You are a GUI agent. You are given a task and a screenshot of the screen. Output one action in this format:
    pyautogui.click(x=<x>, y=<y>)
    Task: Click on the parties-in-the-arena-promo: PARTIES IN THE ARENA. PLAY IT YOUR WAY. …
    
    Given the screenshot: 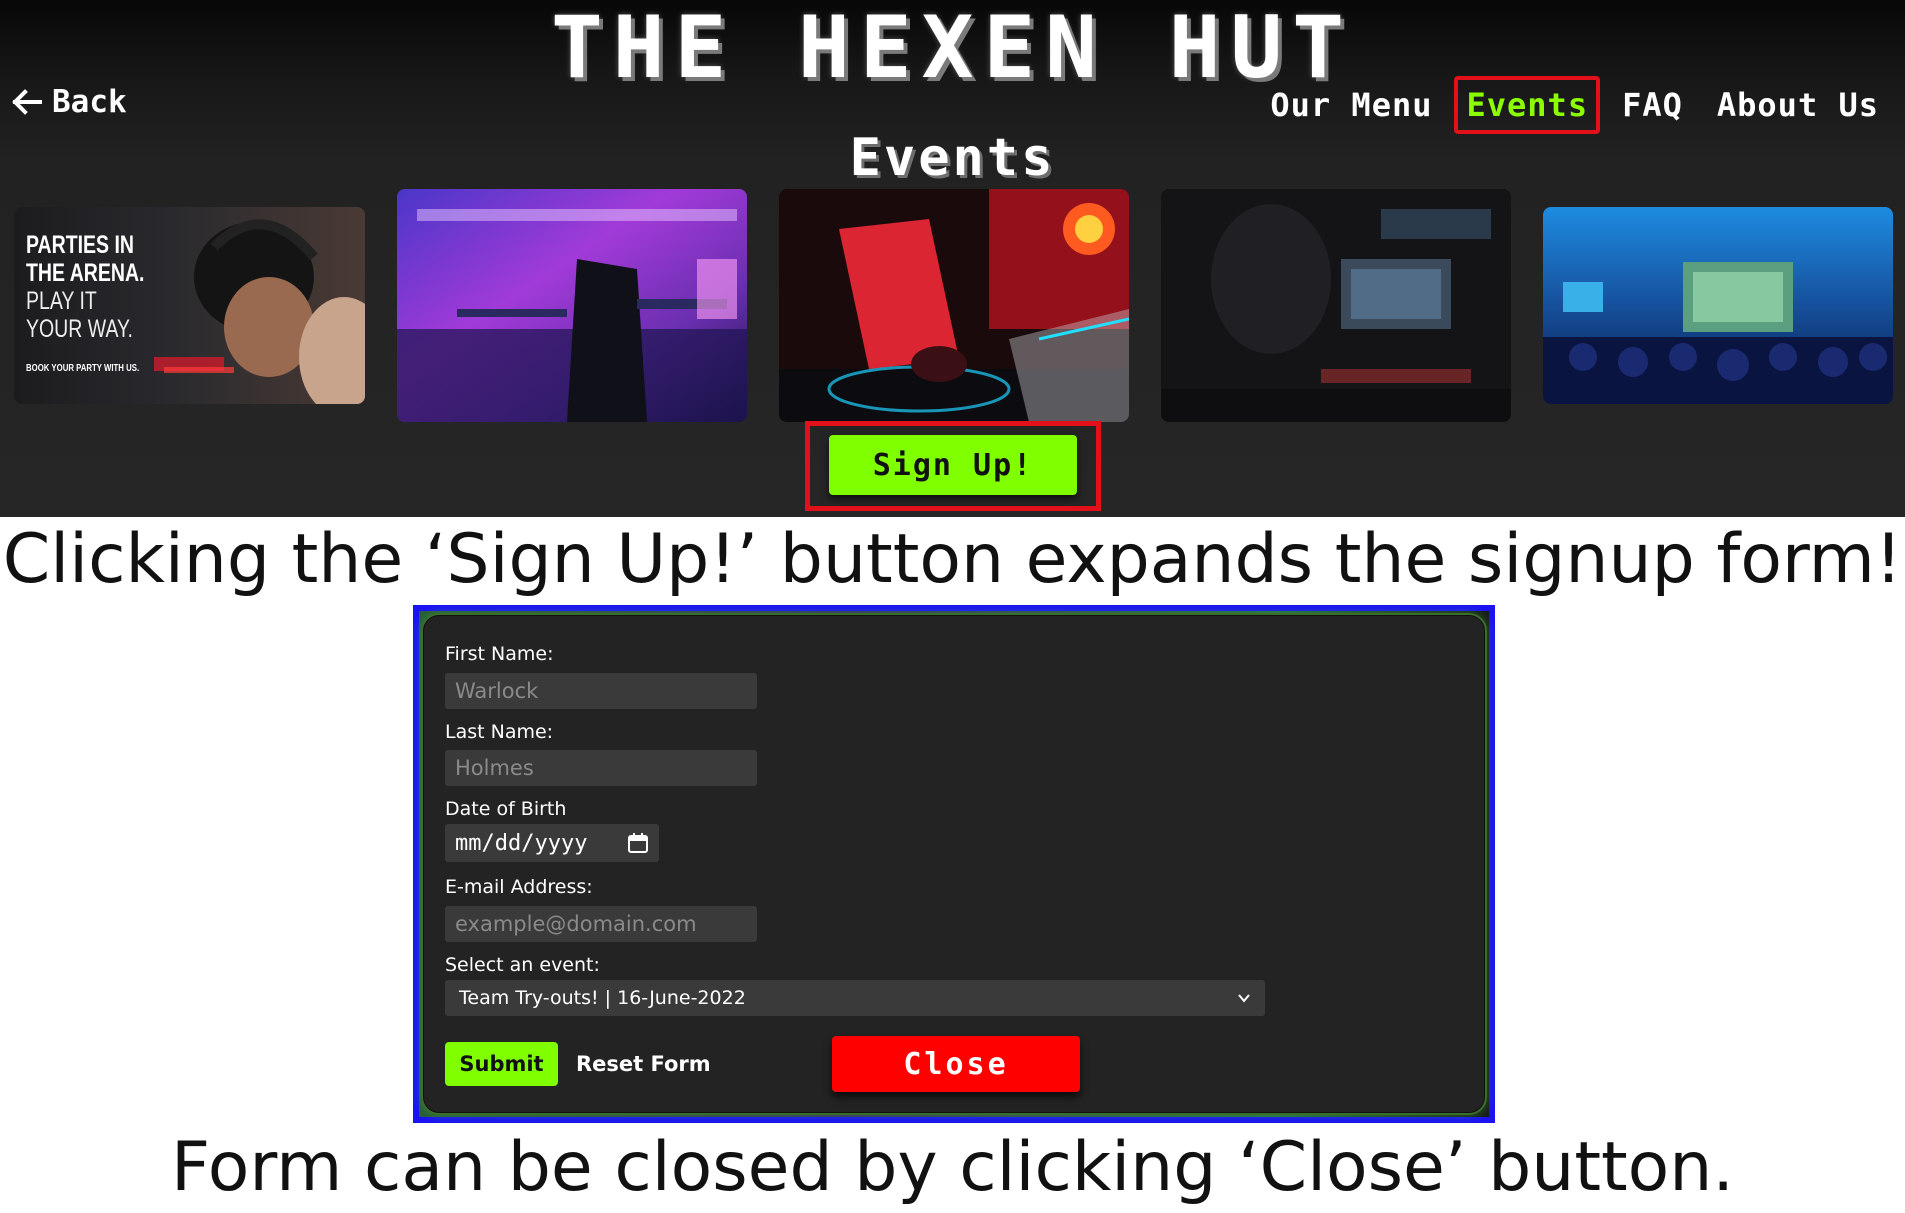 What is the action you would take?
    pyautogui.click(x=189, y=305)
    